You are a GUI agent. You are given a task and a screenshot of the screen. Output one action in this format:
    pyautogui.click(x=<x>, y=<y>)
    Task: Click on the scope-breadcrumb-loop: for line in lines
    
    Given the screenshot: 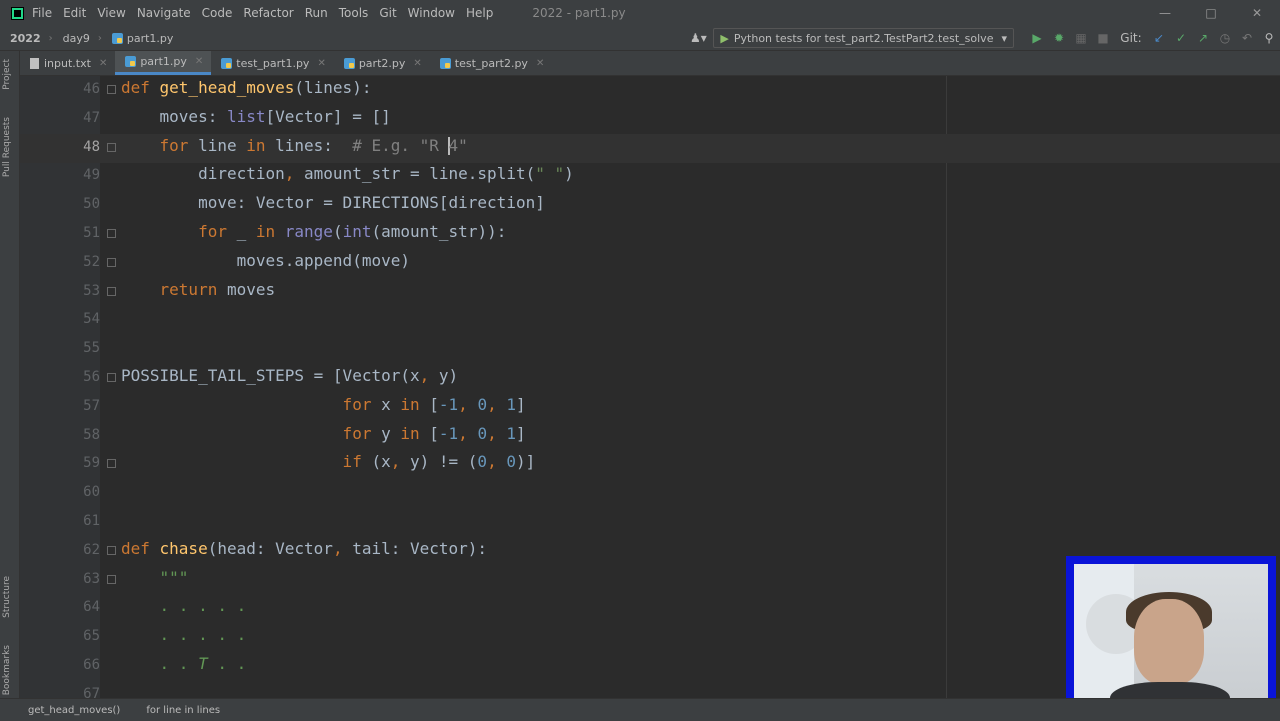 What is the action you would take?
    pyautogui.click(x=183, y=710)
    